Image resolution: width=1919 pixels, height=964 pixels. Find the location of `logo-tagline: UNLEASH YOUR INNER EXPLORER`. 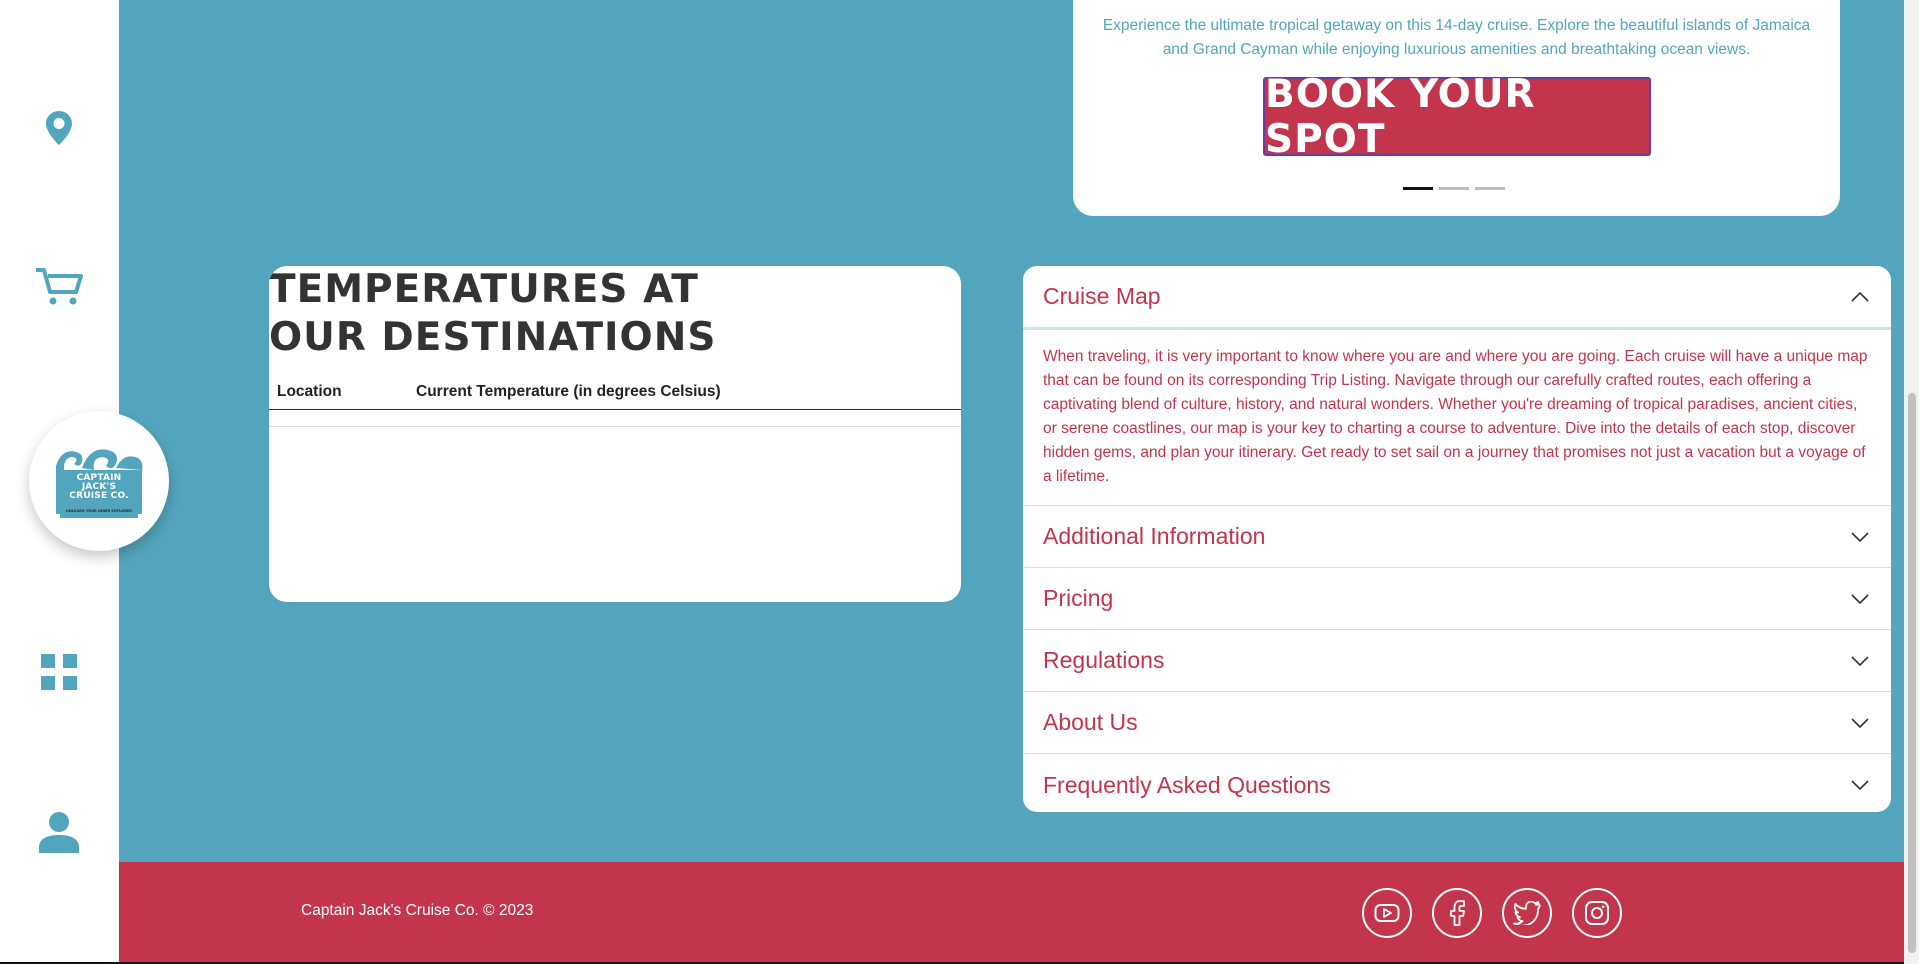

logo-tagline: UNLEASH YOUR INNER EXPLORER is located at coordinates (99, 511).